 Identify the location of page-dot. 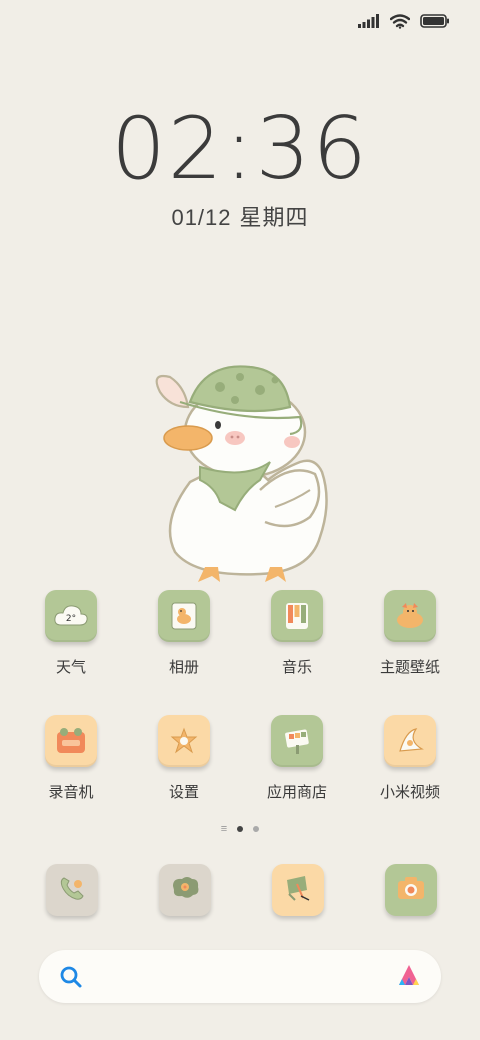
(256, 829).